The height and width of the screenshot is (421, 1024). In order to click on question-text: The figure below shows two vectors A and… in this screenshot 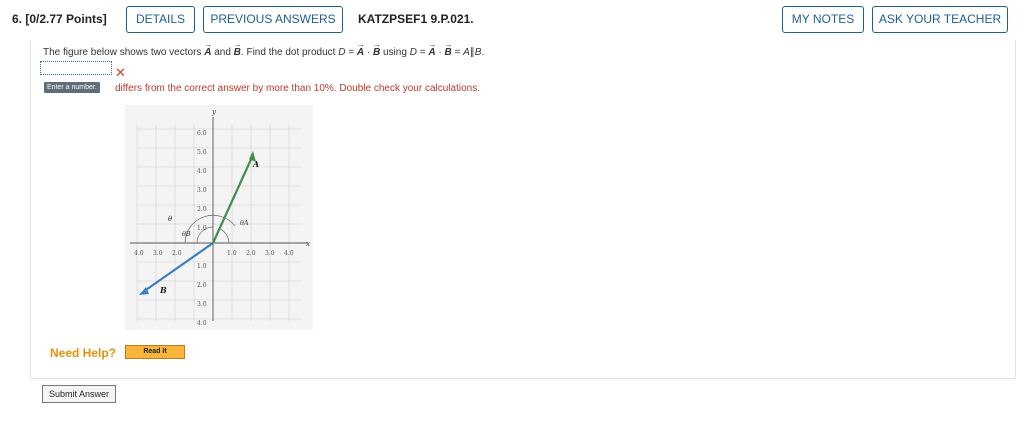, I will do `click(263, 52)`.